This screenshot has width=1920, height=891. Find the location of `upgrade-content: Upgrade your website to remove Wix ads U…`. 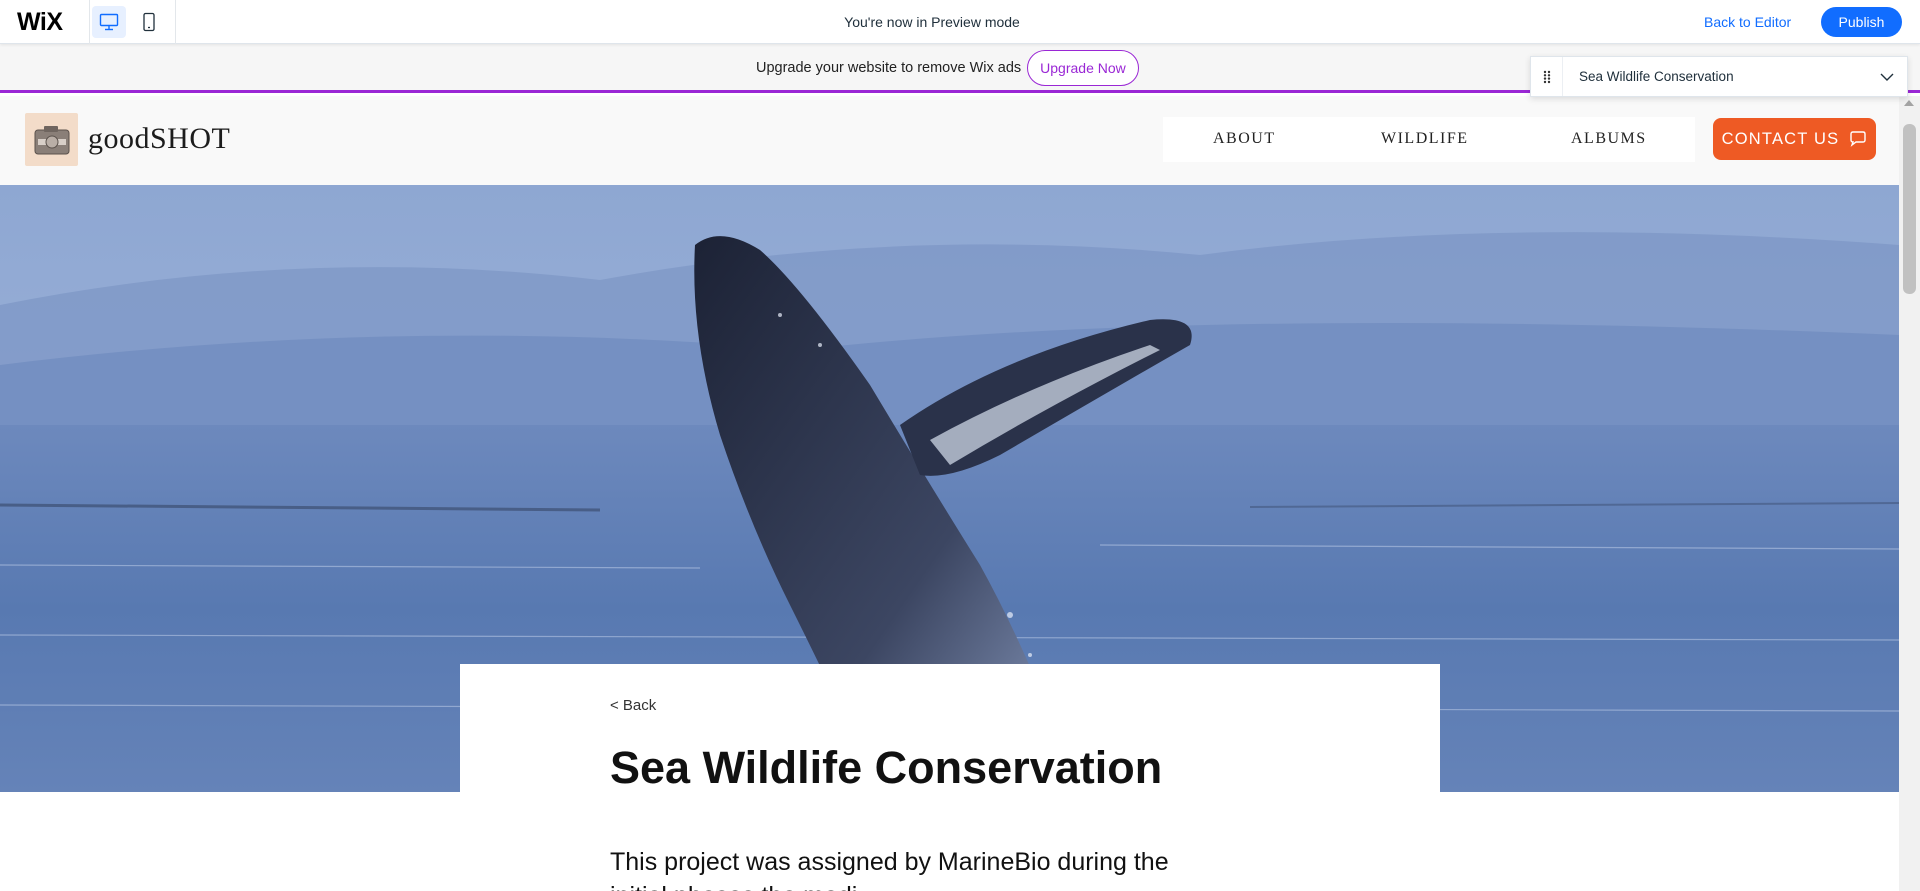

upgrade-content: Upgrade your website to remove Wix ads U… is located at coordinates (947, 68).